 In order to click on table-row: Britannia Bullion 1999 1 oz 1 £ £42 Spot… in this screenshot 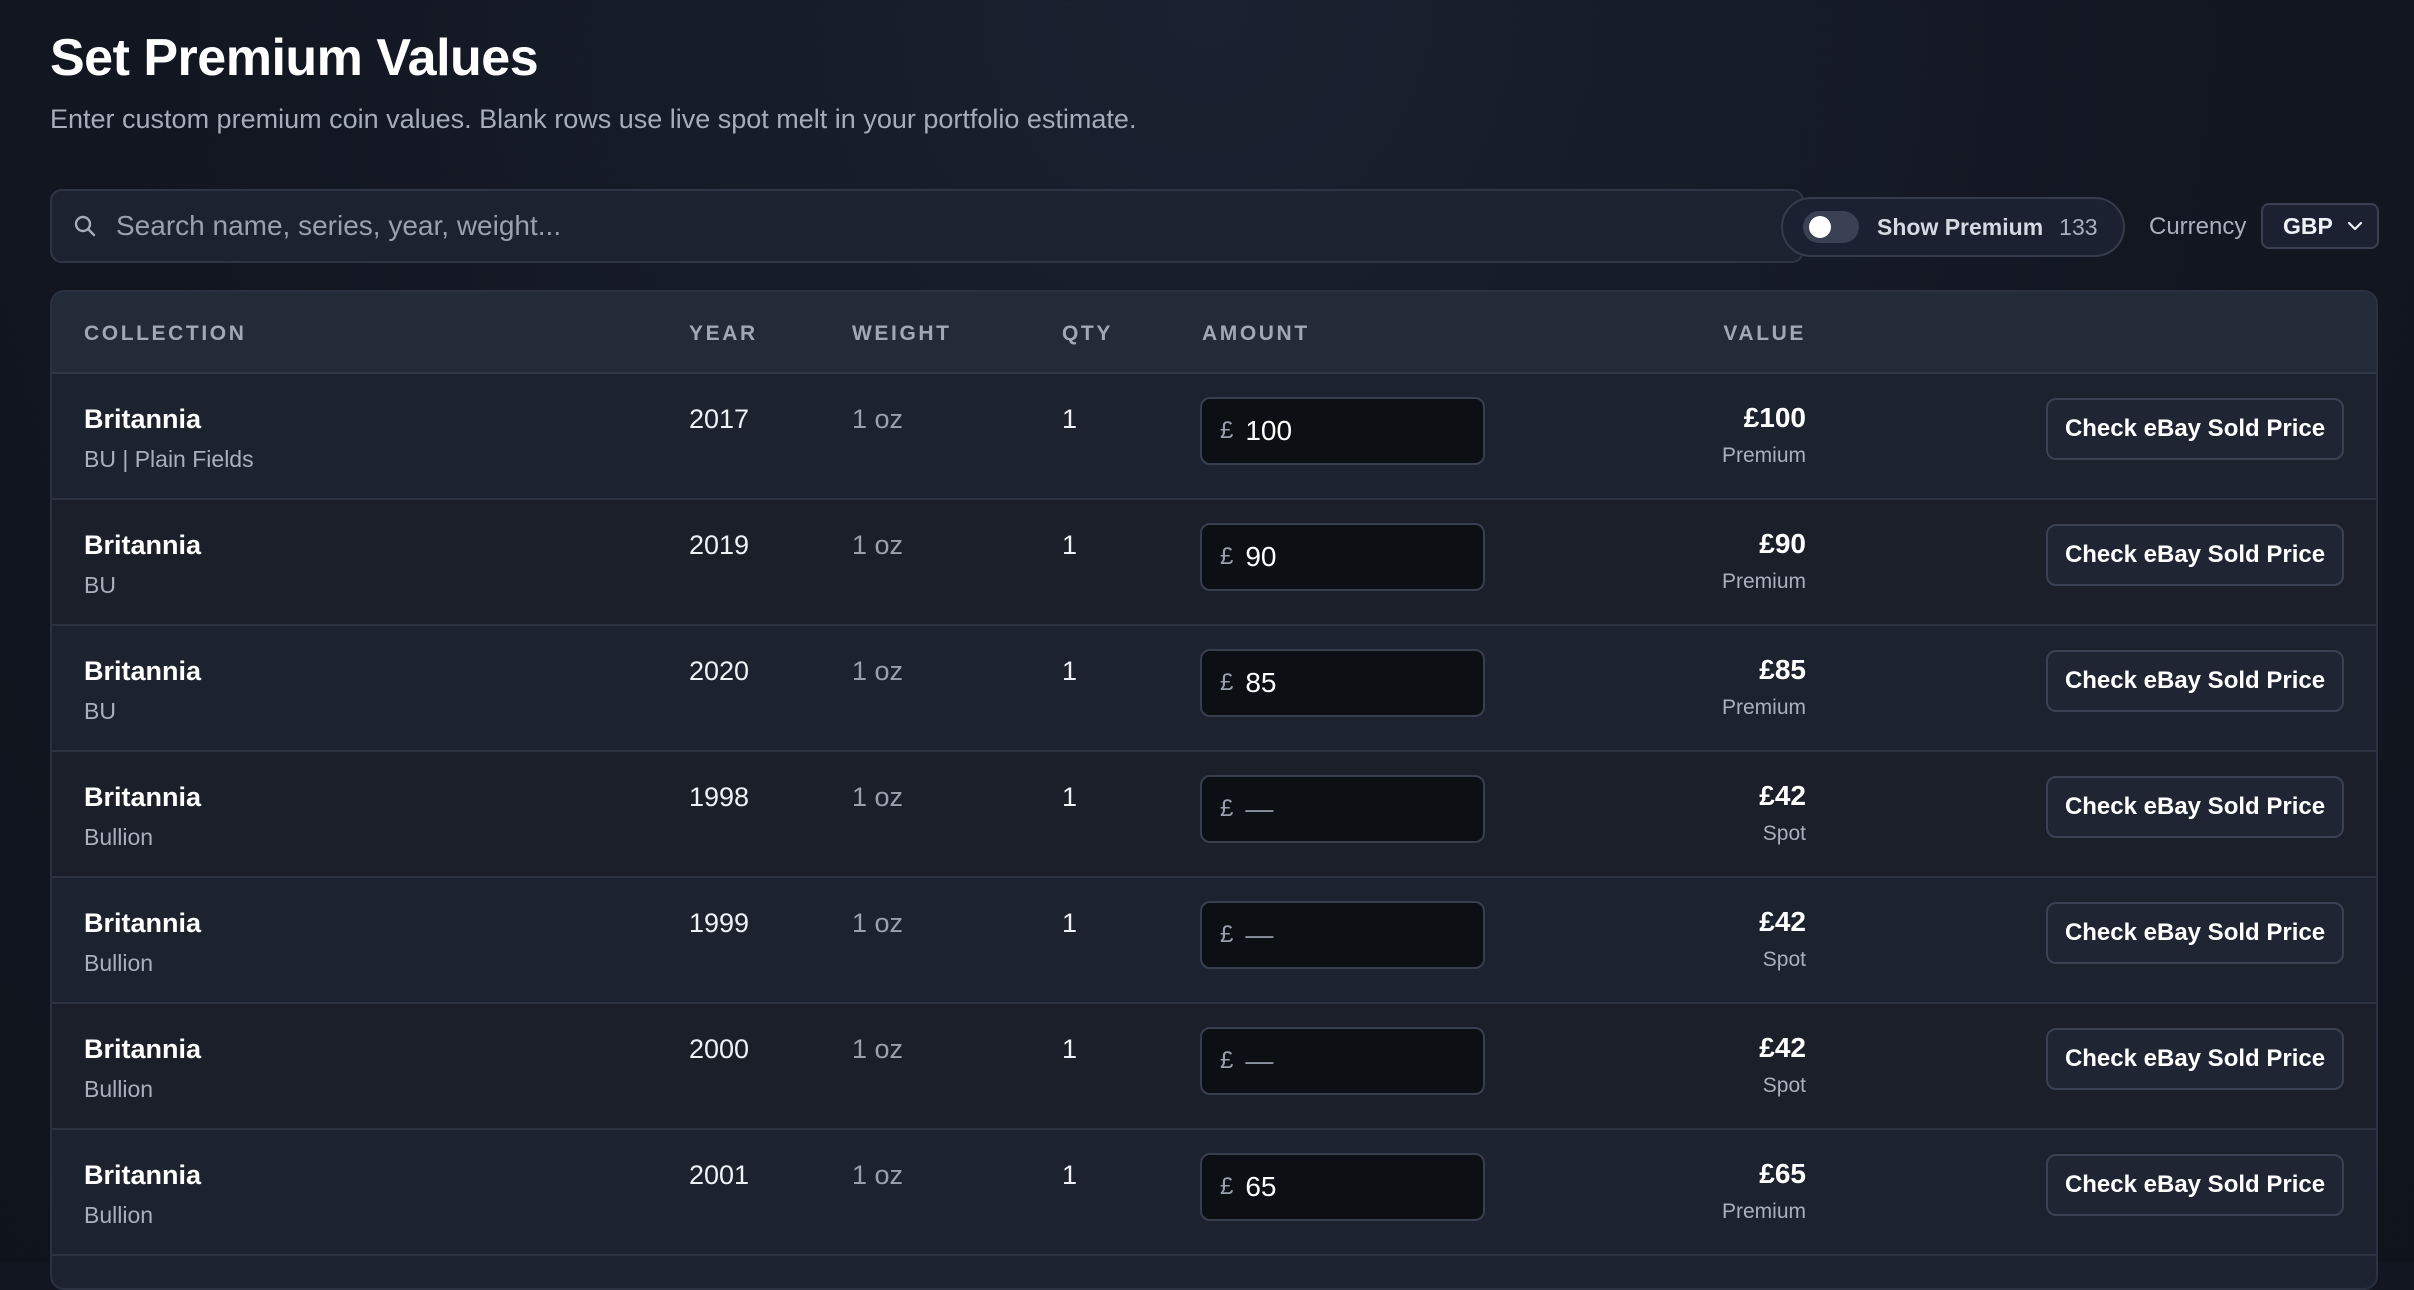, I will do `click(1214, 941)`.